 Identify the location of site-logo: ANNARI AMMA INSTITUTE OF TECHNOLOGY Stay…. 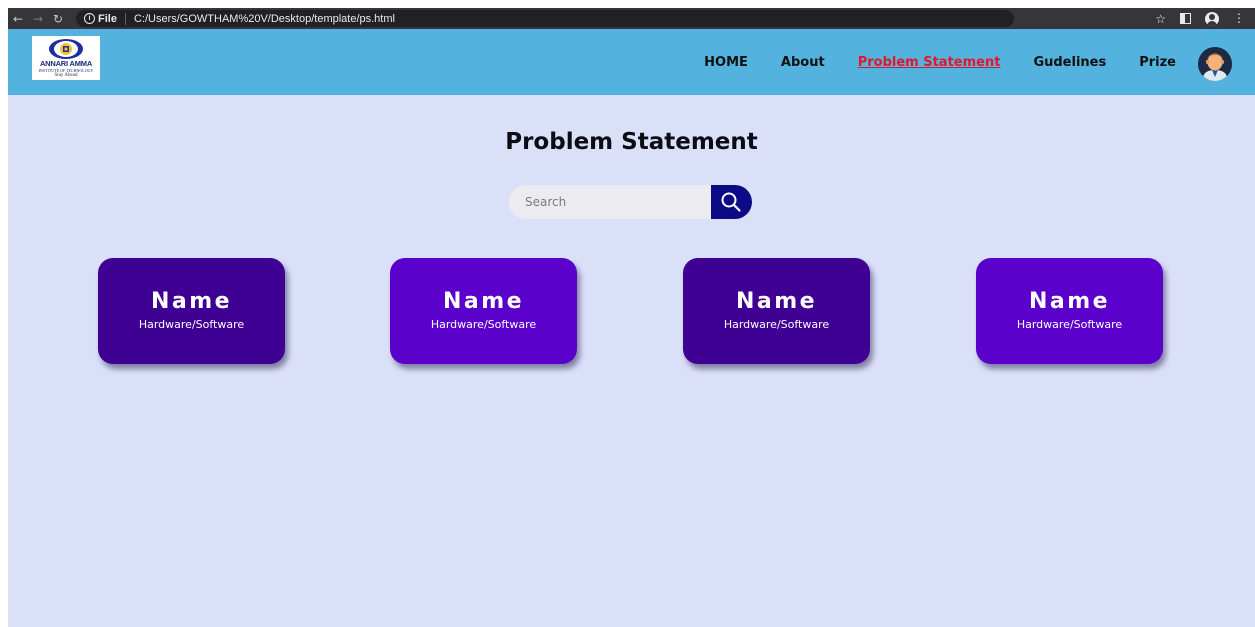
(66, 58).